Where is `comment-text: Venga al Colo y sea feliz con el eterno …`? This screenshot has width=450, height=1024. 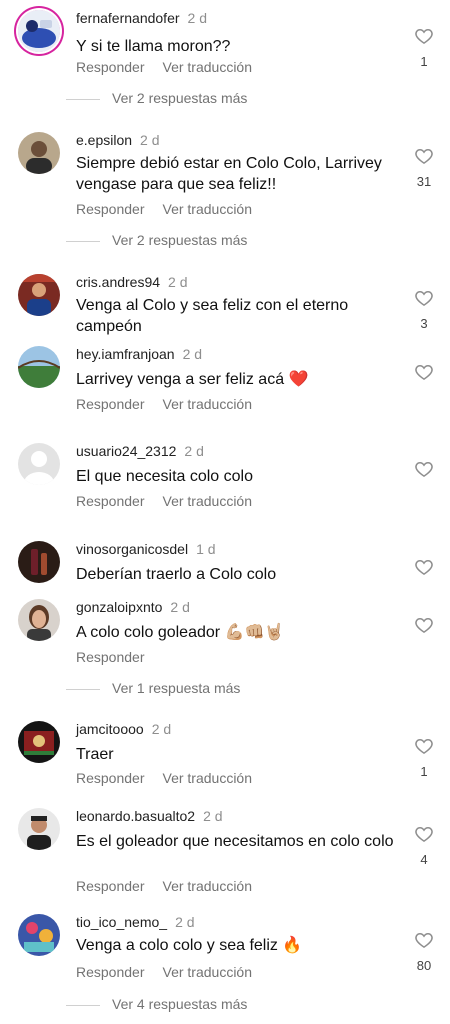
comment-text: Venga al Colo y sea feliz con el eterno … is located at coordinates (212, 316).